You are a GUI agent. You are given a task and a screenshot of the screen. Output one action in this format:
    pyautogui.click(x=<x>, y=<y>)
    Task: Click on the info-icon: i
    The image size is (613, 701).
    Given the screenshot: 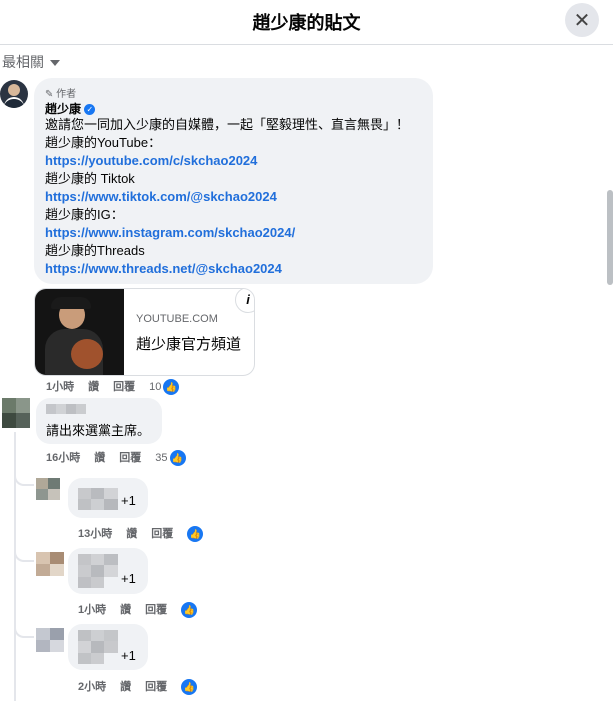 What is the action you would take?
    pyautogui.click(x=244, y=301)
    